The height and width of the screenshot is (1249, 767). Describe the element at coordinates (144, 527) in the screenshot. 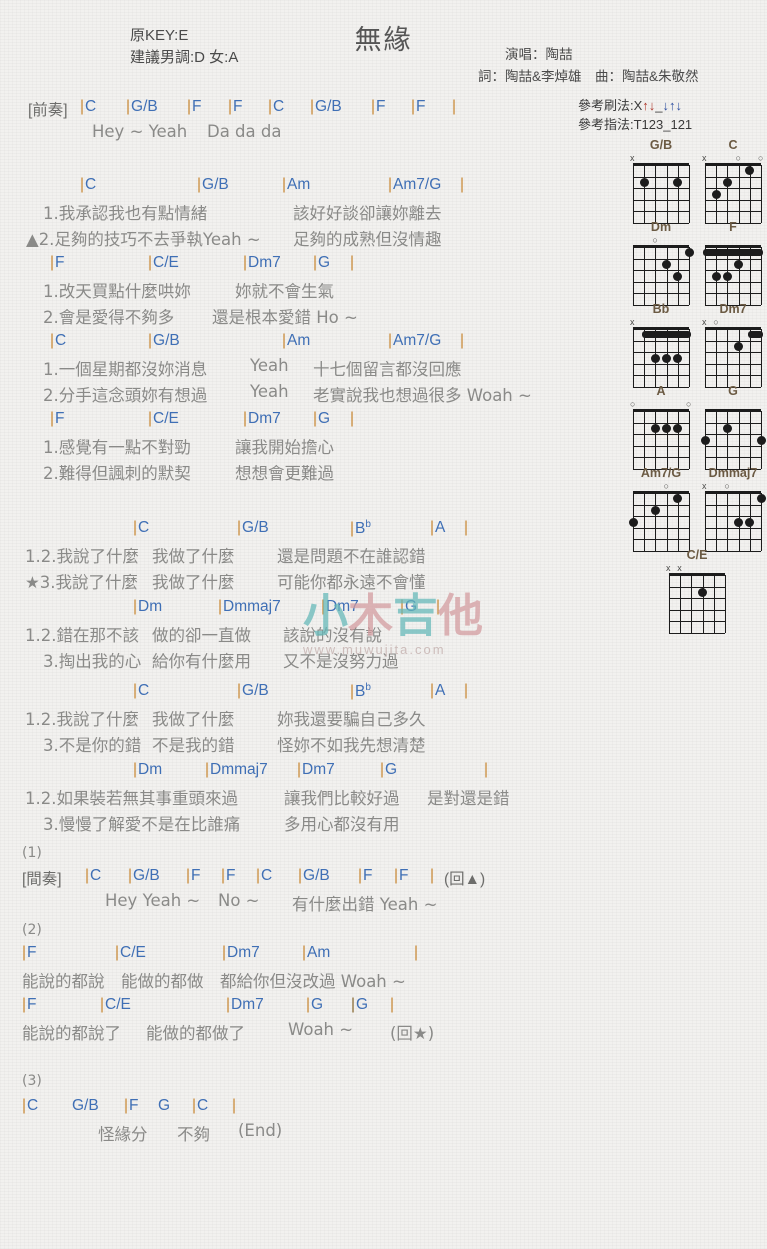

I see `chord: C` at that location.